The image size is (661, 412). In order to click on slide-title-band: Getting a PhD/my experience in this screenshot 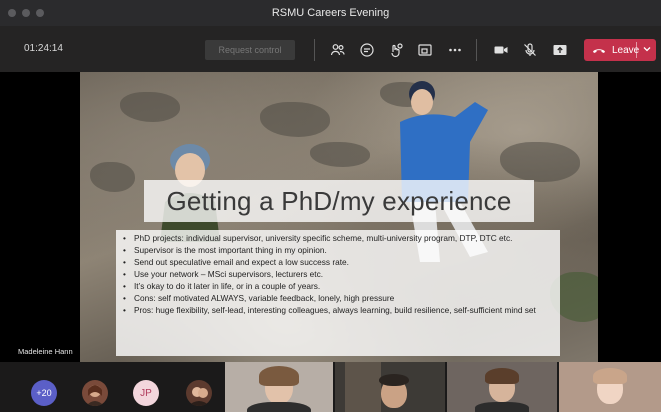, I will do `click(339, 201)`.